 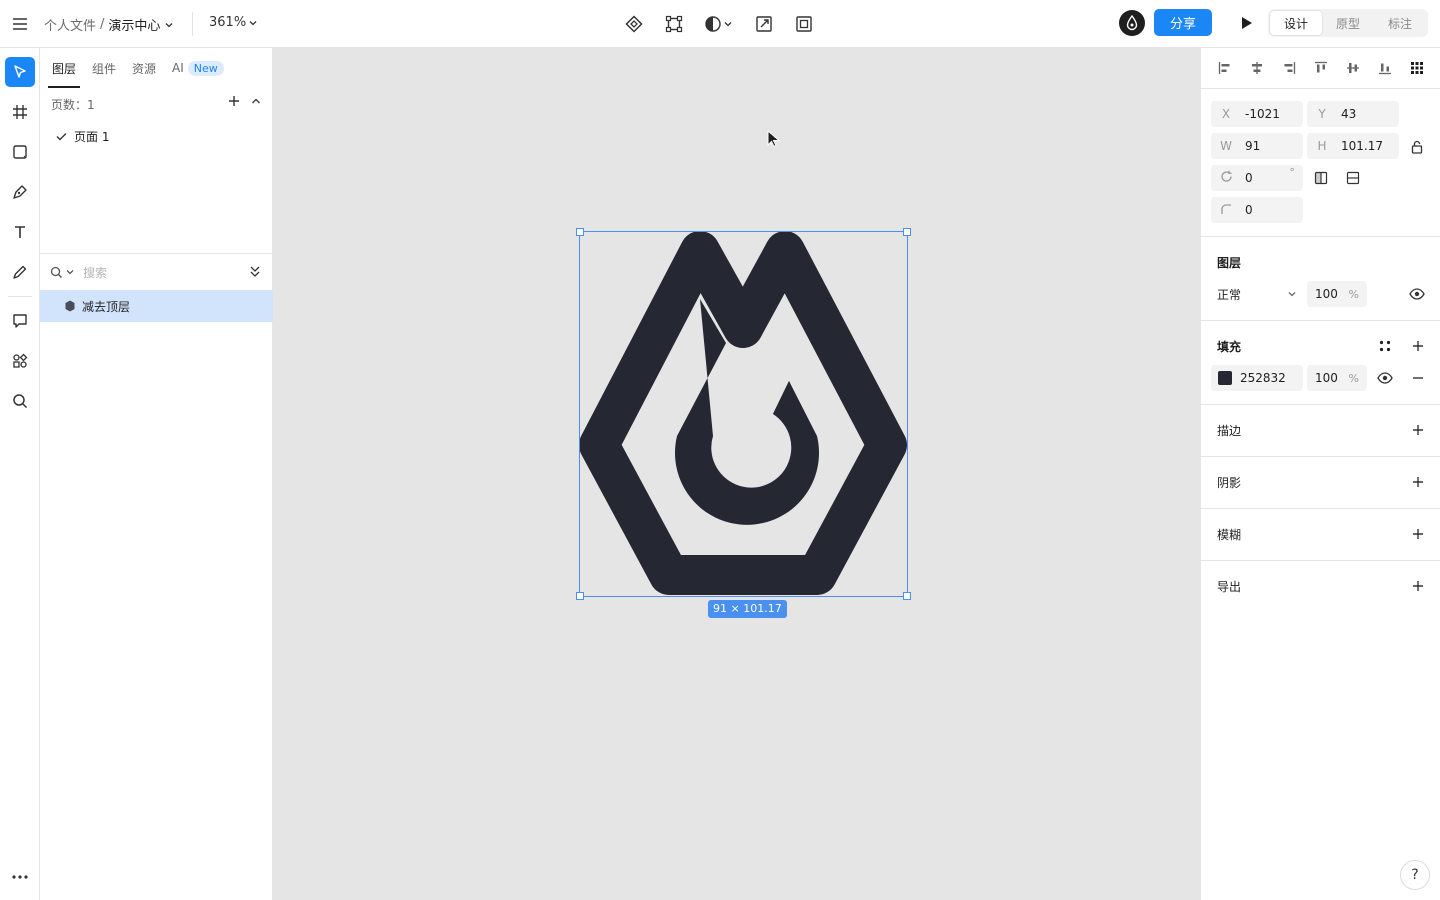 I want to click on tab-layers: 图层, so click(x=64, y=68).